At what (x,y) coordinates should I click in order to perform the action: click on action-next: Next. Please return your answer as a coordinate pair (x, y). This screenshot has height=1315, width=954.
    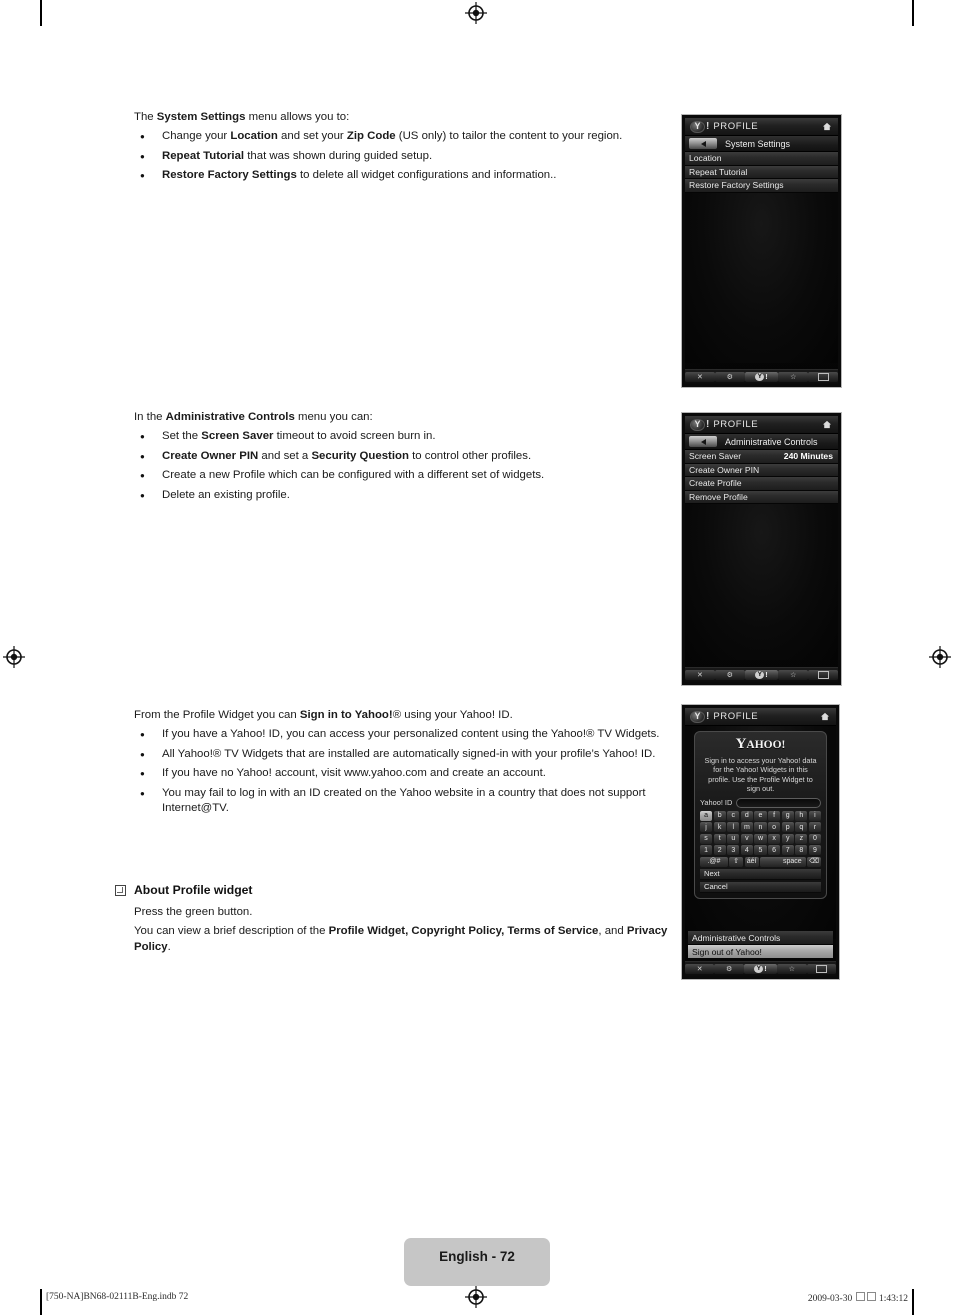
    Looking at the image, I should click on (760, 874).